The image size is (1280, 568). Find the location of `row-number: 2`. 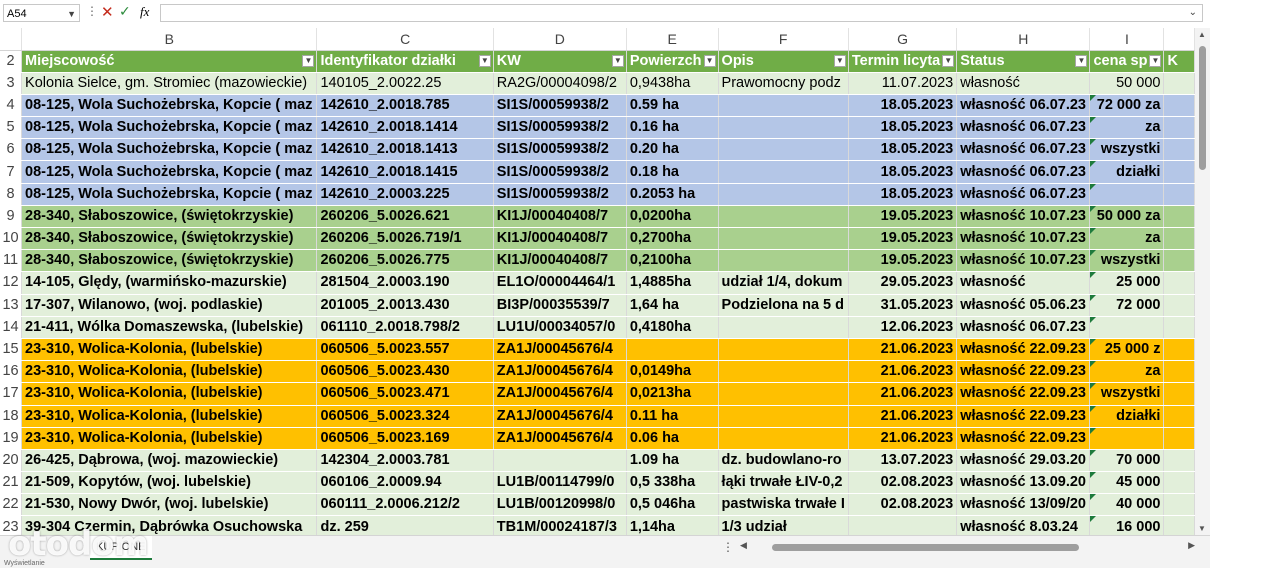

row-number: 2 is located at coordinates (11, 61).